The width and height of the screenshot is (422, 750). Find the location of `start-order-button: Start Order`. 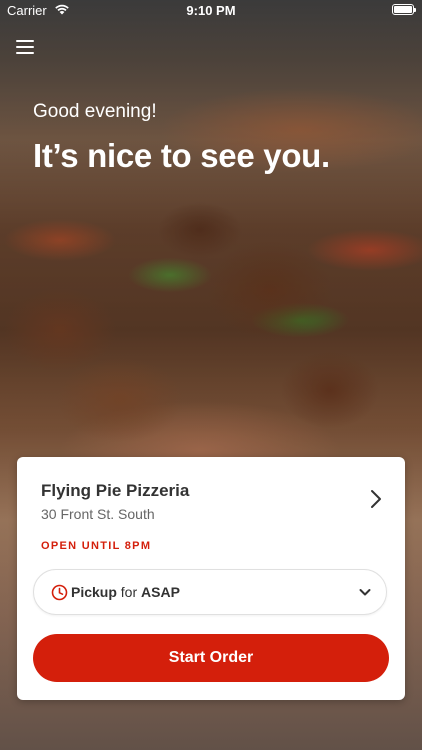

start-order-button: Start Order is located at coordinates (211, 658).